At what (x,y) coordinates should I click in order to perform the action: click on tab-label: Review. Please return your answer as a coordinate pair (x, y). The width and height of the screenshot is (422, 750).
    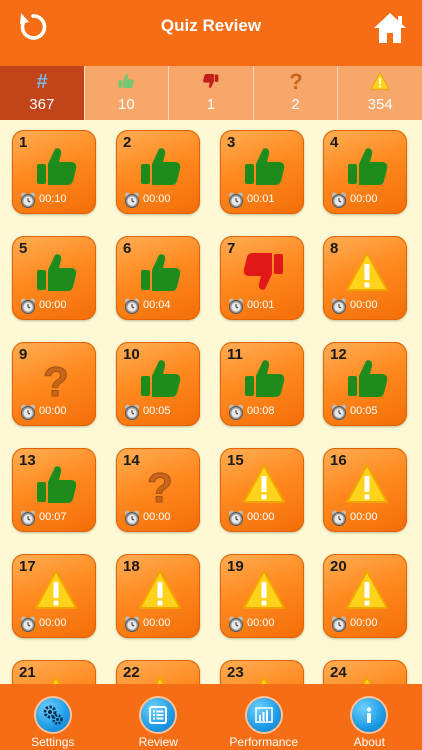
    Looking at the image, I should click on (158, 742).